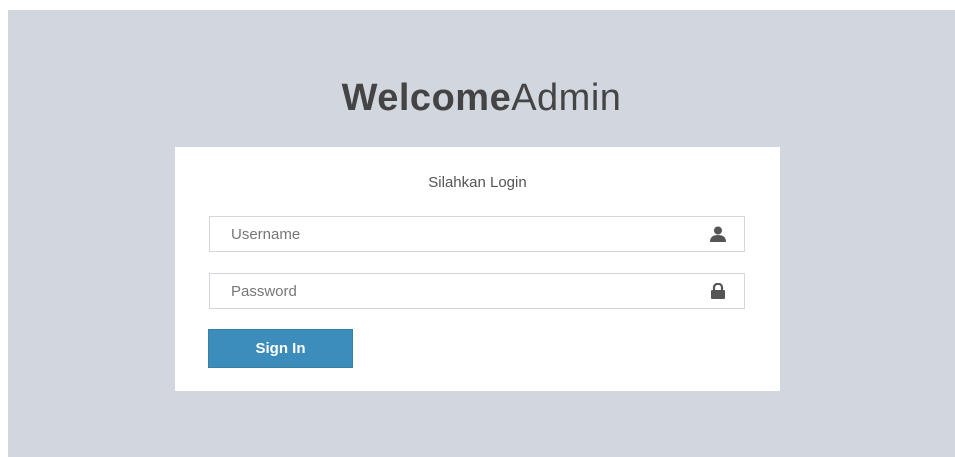 The image size is (955, 457). I want to click on username-input, so click(455, 234).